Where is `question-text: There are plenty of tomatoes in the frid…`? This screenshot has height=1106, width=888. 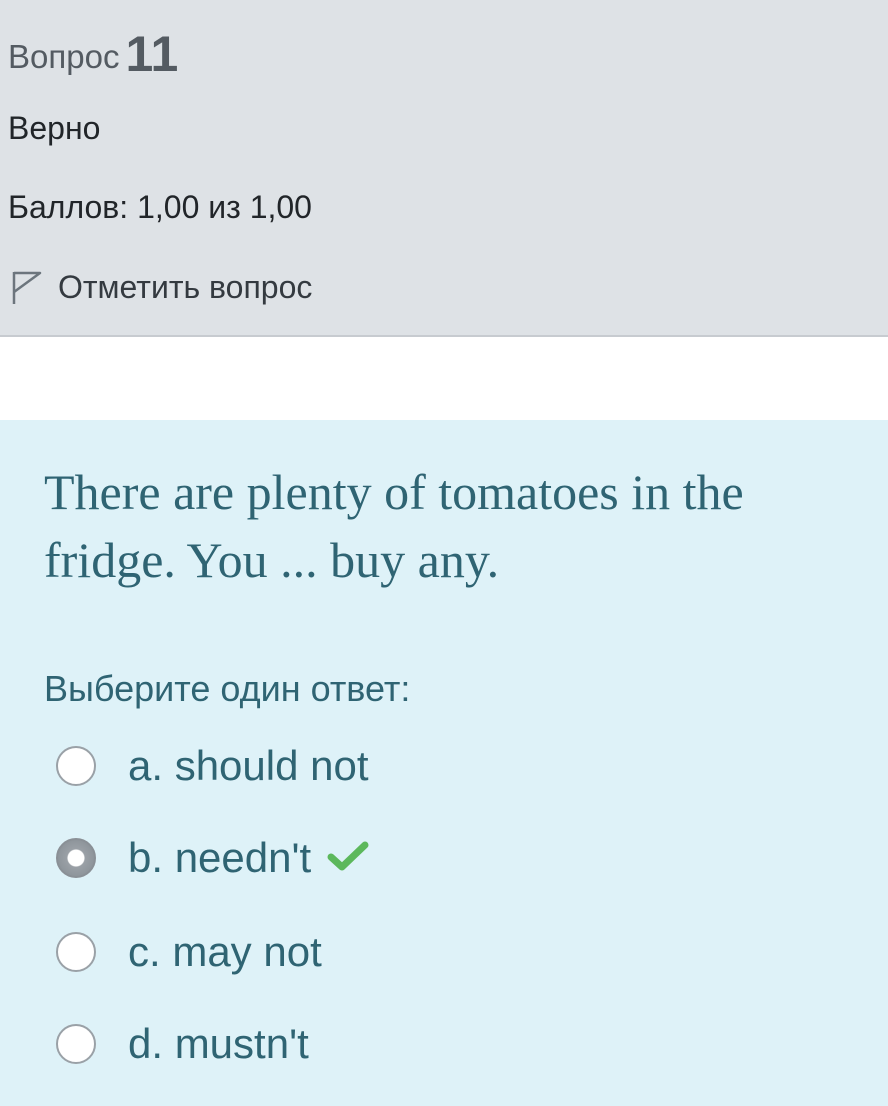 question-text: There are plenty of tomatoes in the frid… is located at coordinates (394, 526).